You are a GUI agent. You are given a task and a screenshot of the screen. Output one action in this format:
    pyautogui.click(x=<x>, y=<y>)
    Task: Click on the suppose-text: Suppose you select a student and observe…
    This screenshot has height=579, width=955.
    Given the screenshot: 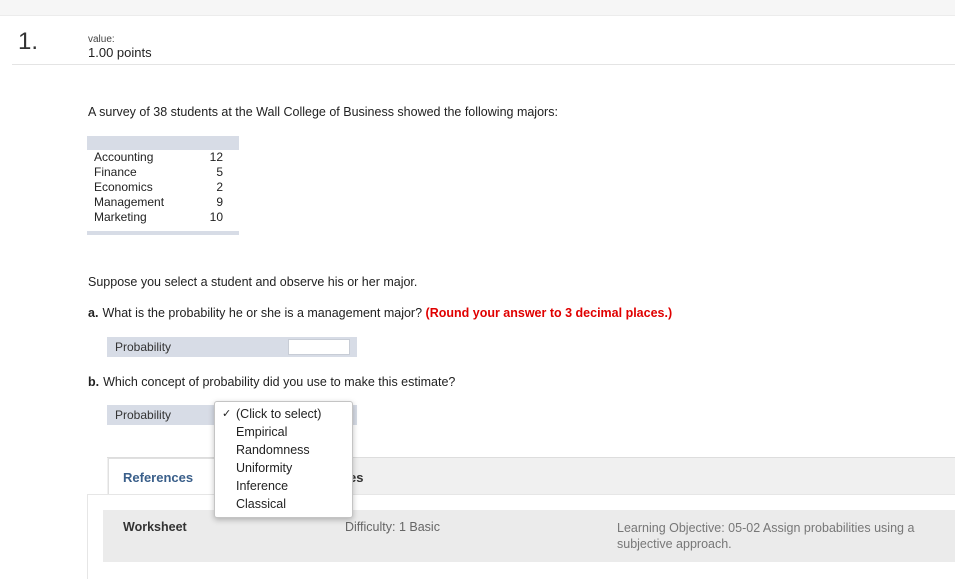 What is the action you would take?
    pyautogui.click(x=253, y=282)
    